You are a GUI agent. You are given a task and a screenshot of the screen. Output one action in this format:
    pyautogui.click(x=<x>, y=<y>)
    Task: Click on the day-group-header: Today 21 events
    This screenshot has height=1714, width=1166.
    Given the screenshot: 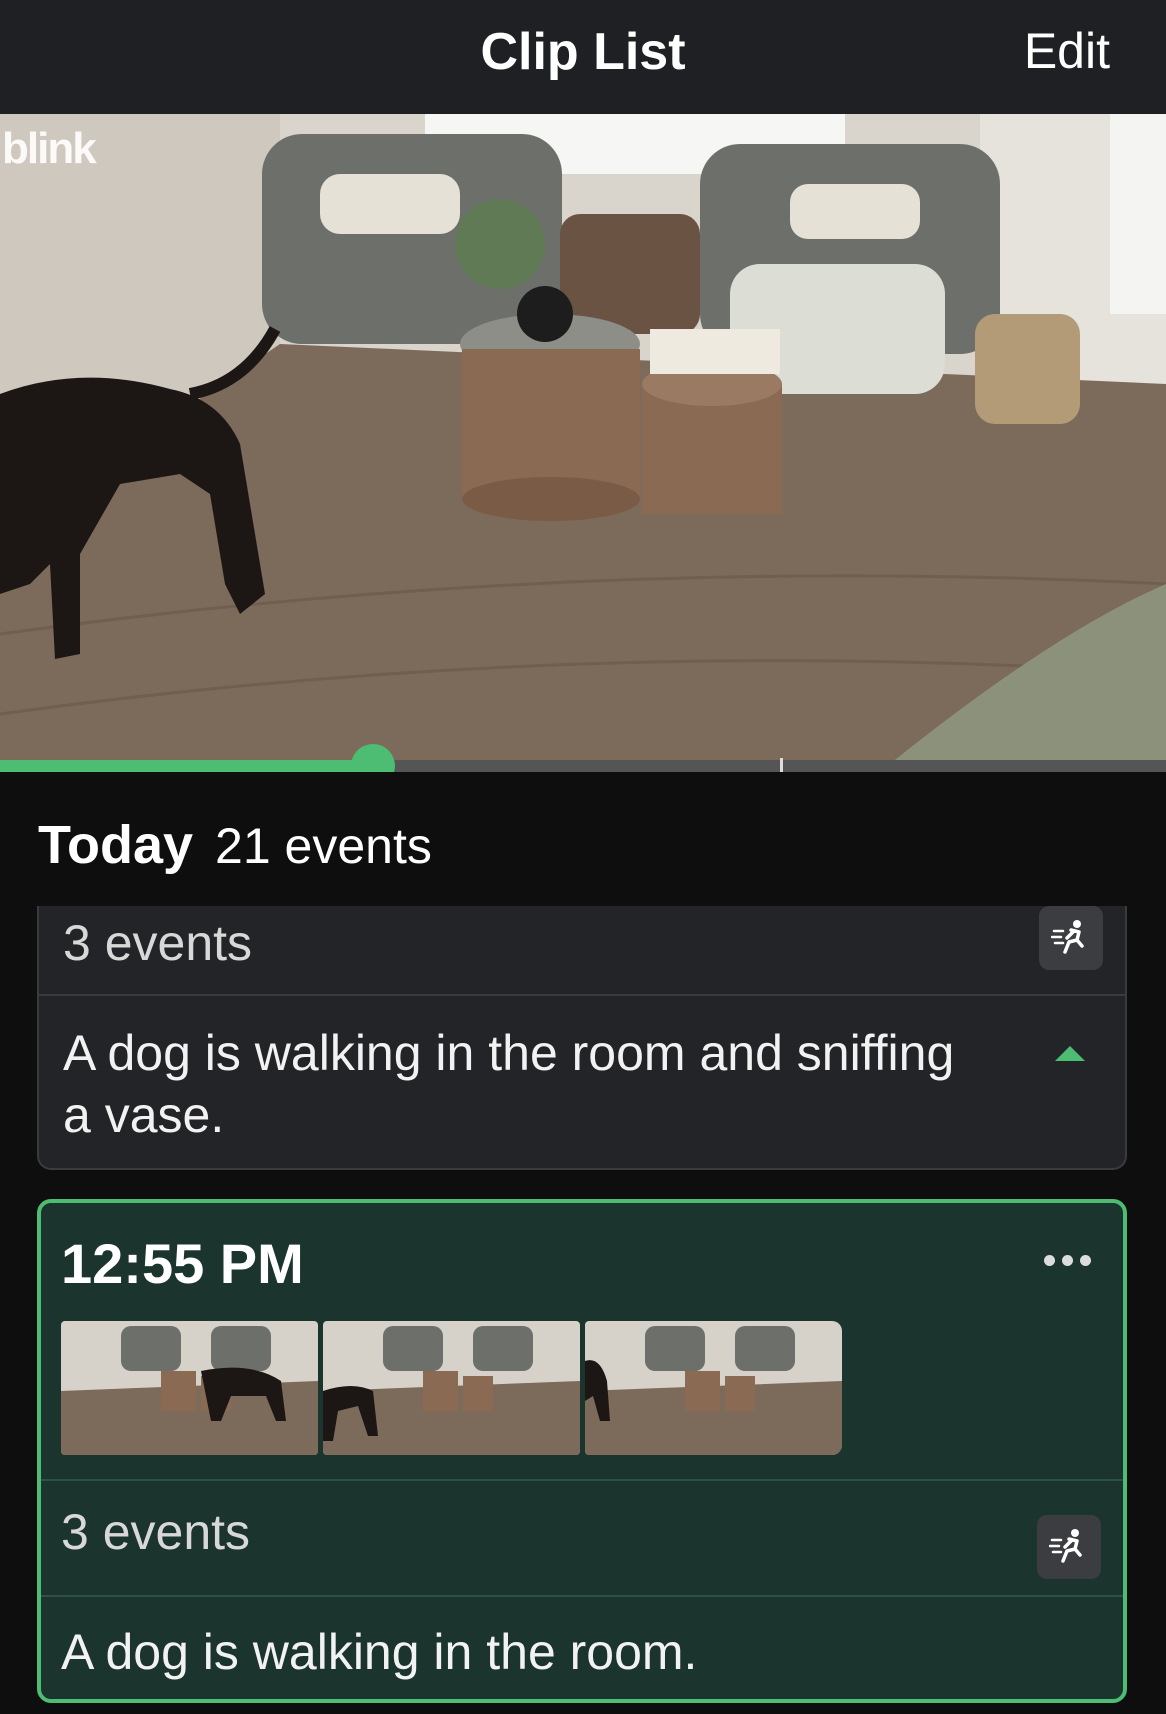 What is the action you would take?
    pyautogui.click(x=235, y=845)
    